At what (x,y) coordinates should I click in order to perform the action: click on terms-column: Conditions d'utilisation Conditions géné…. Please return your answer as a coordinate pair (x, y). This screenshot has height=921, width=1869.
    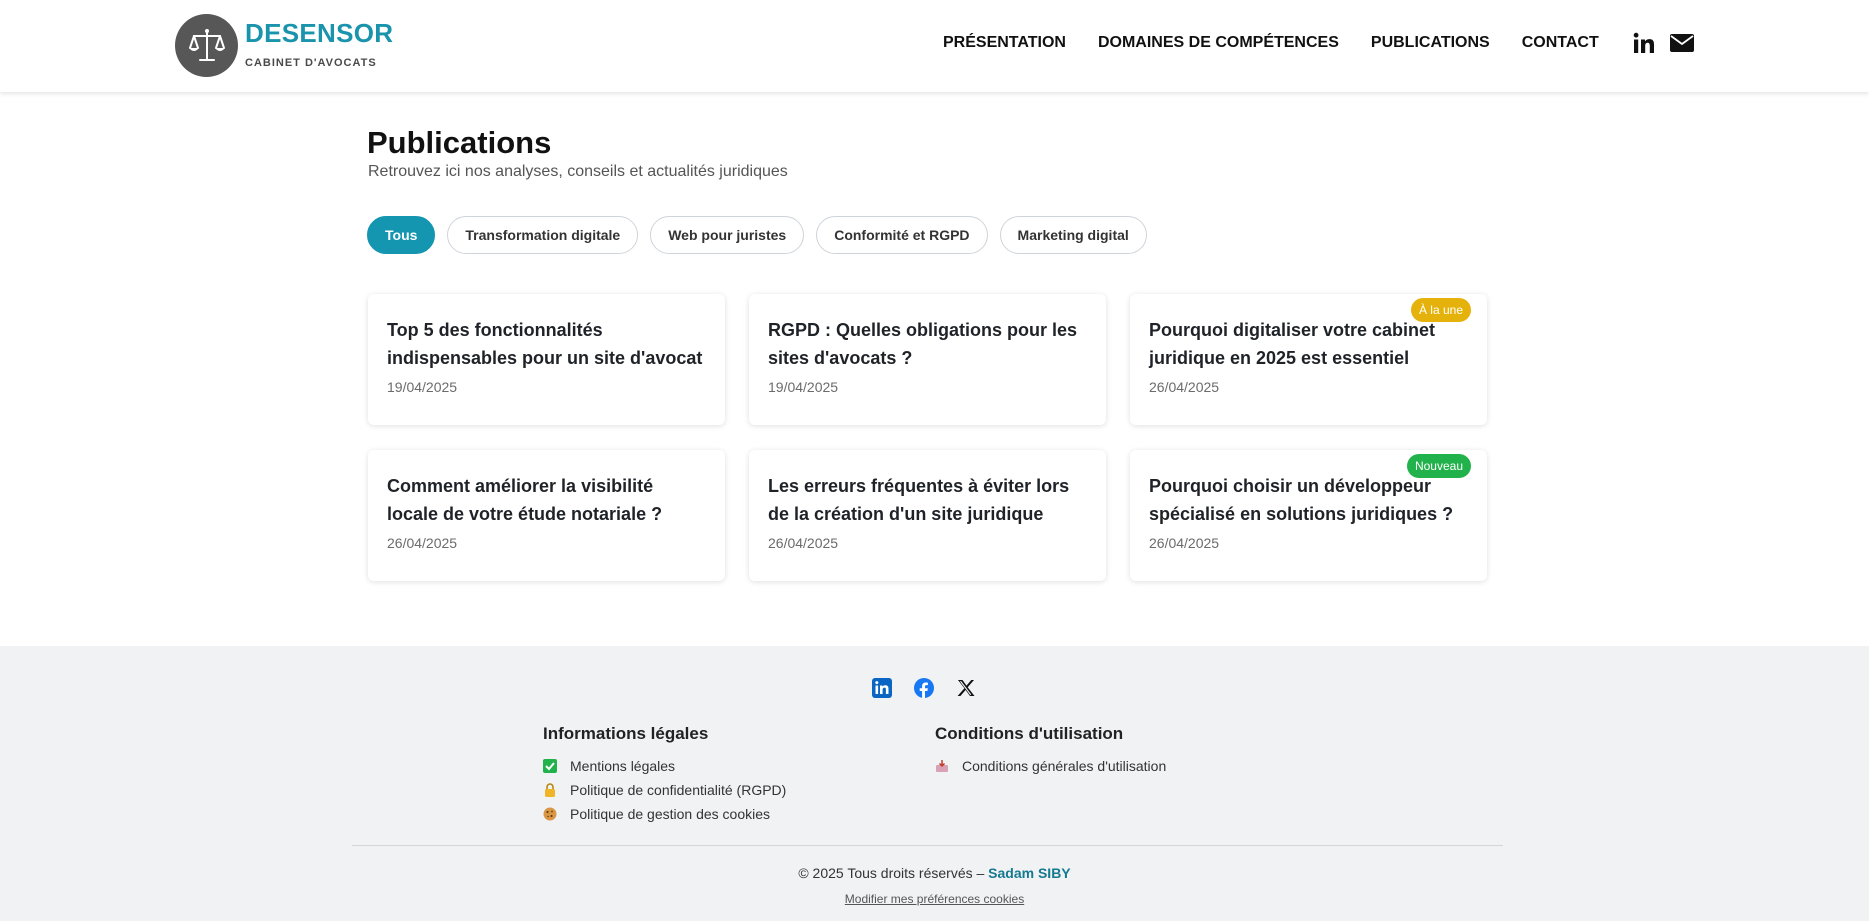
    Looking at the image, I should click on (1050, 751).